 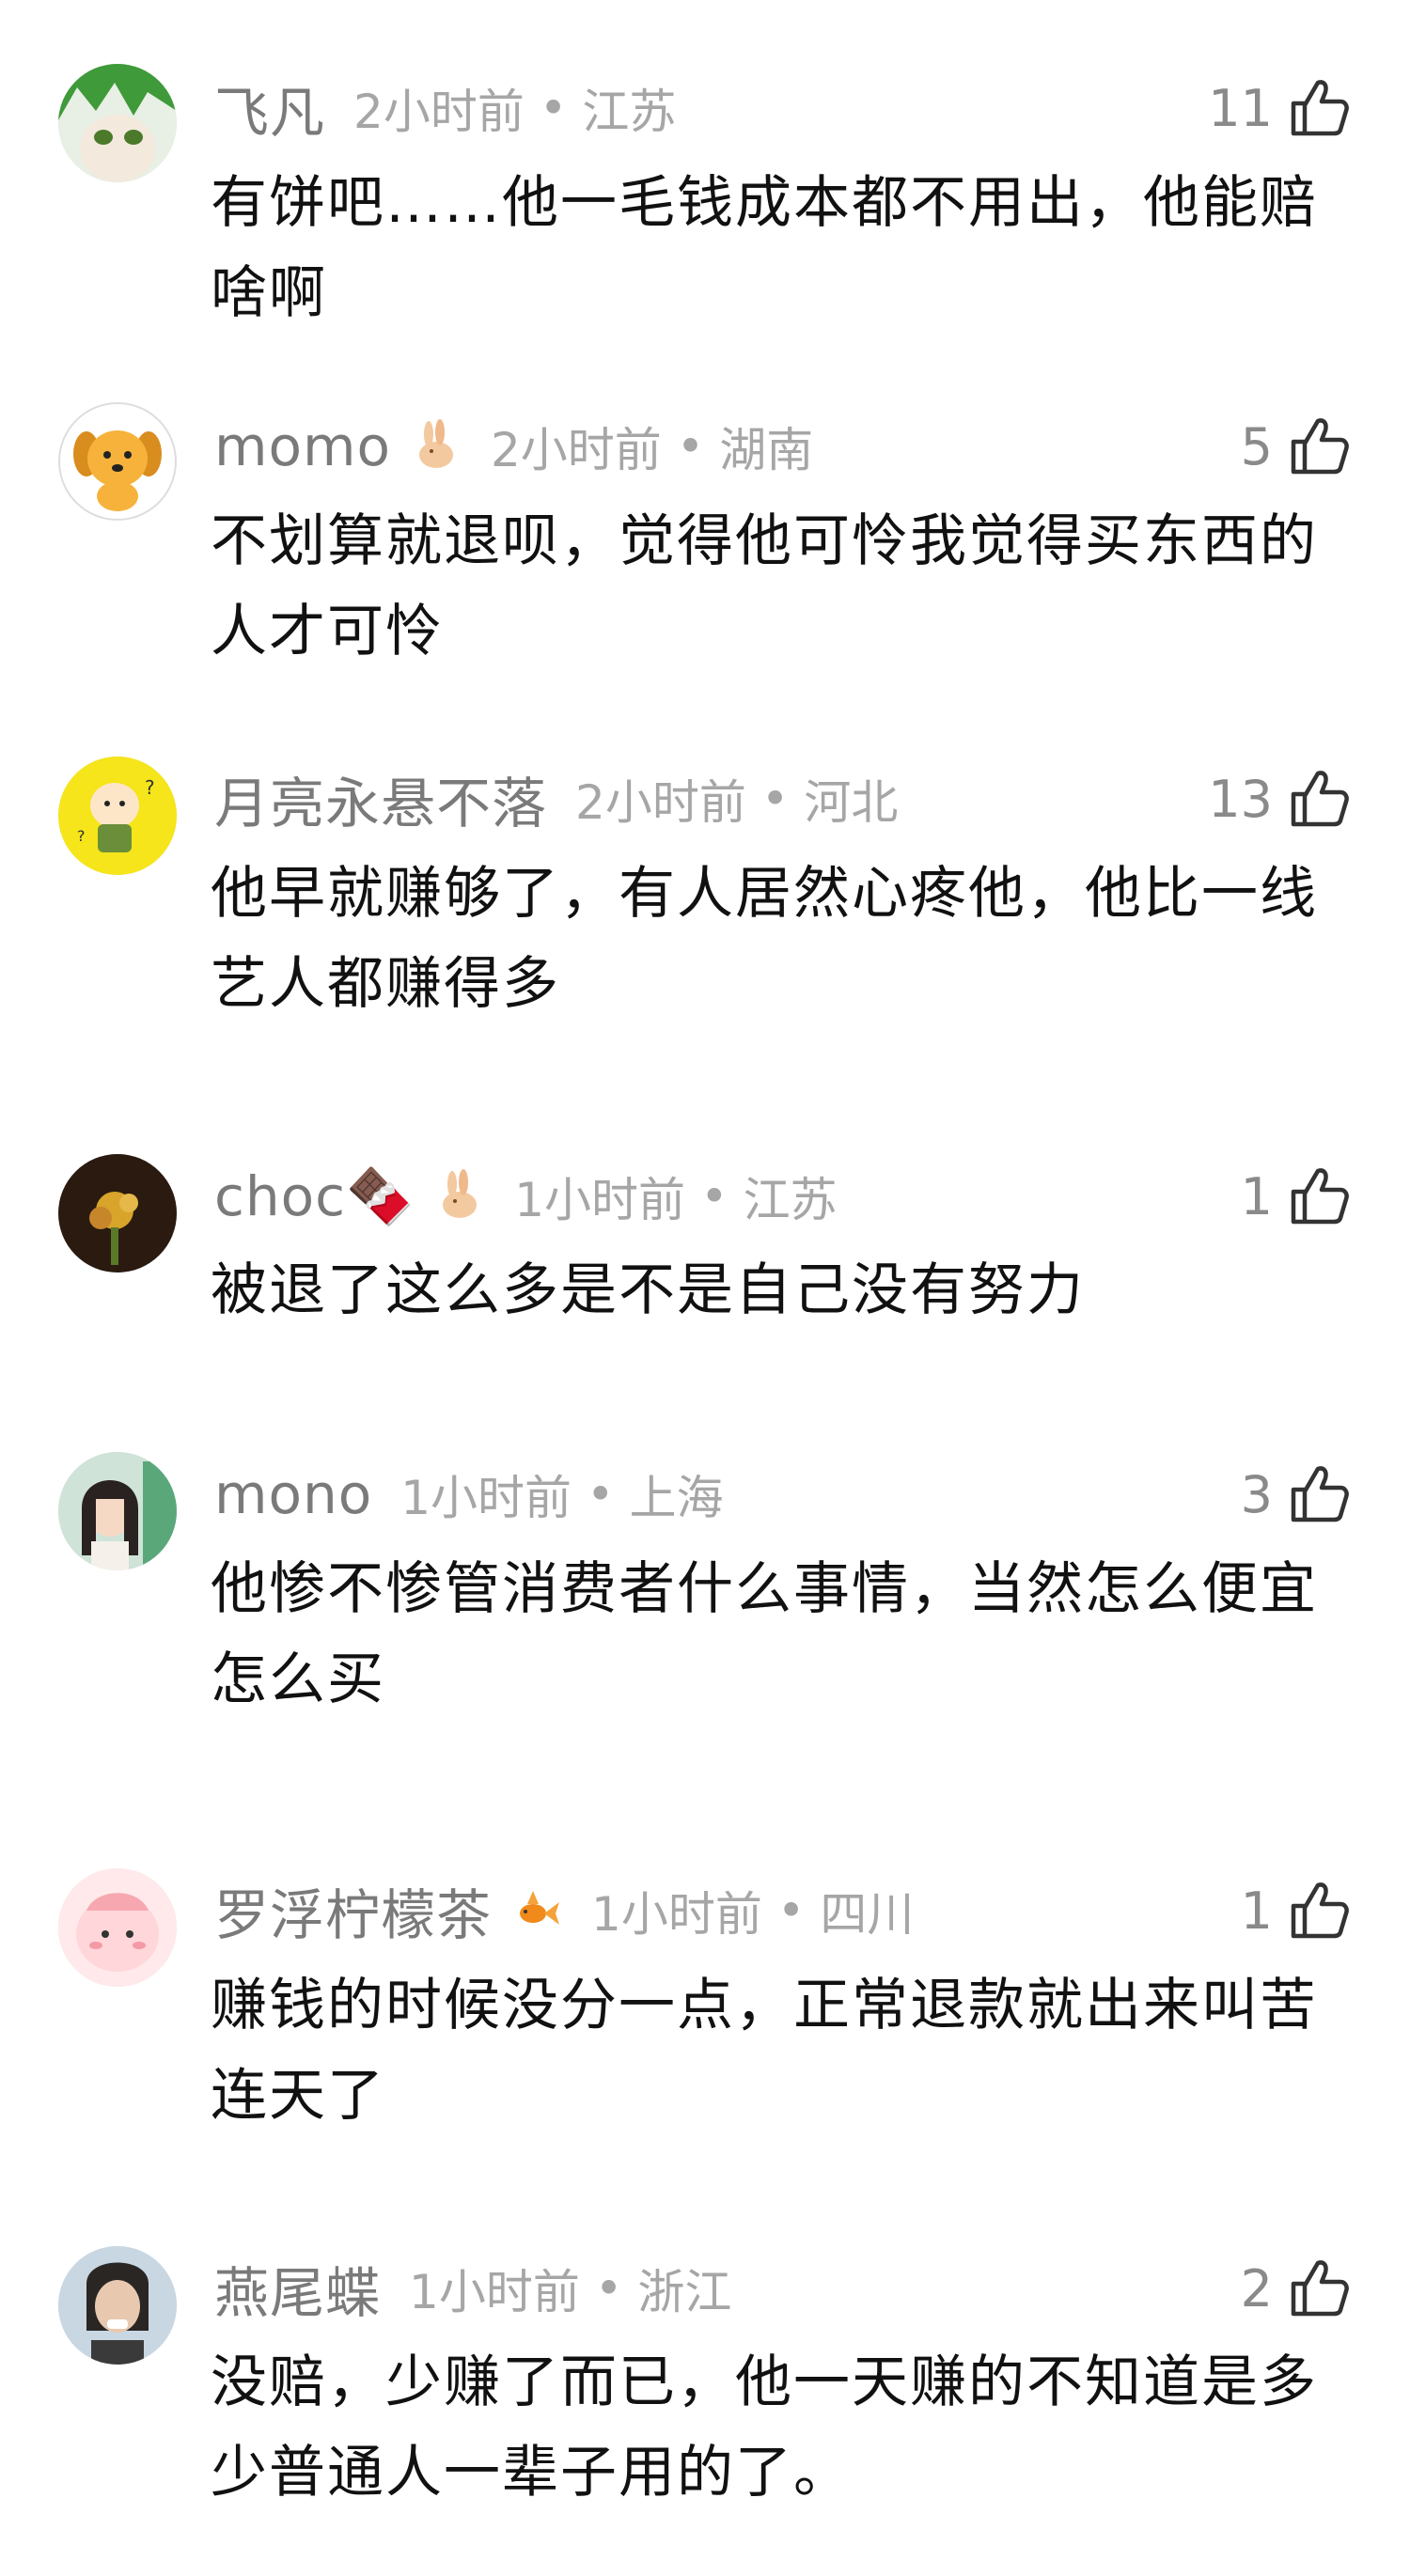 What do you see at coordinates (764, 2428) in the screenshot?
I see `comment-text: 没赔，少赚了而已，他一天赚的不知道是多少普通人一辈子用的了。` at bounding box center [764, 2428].